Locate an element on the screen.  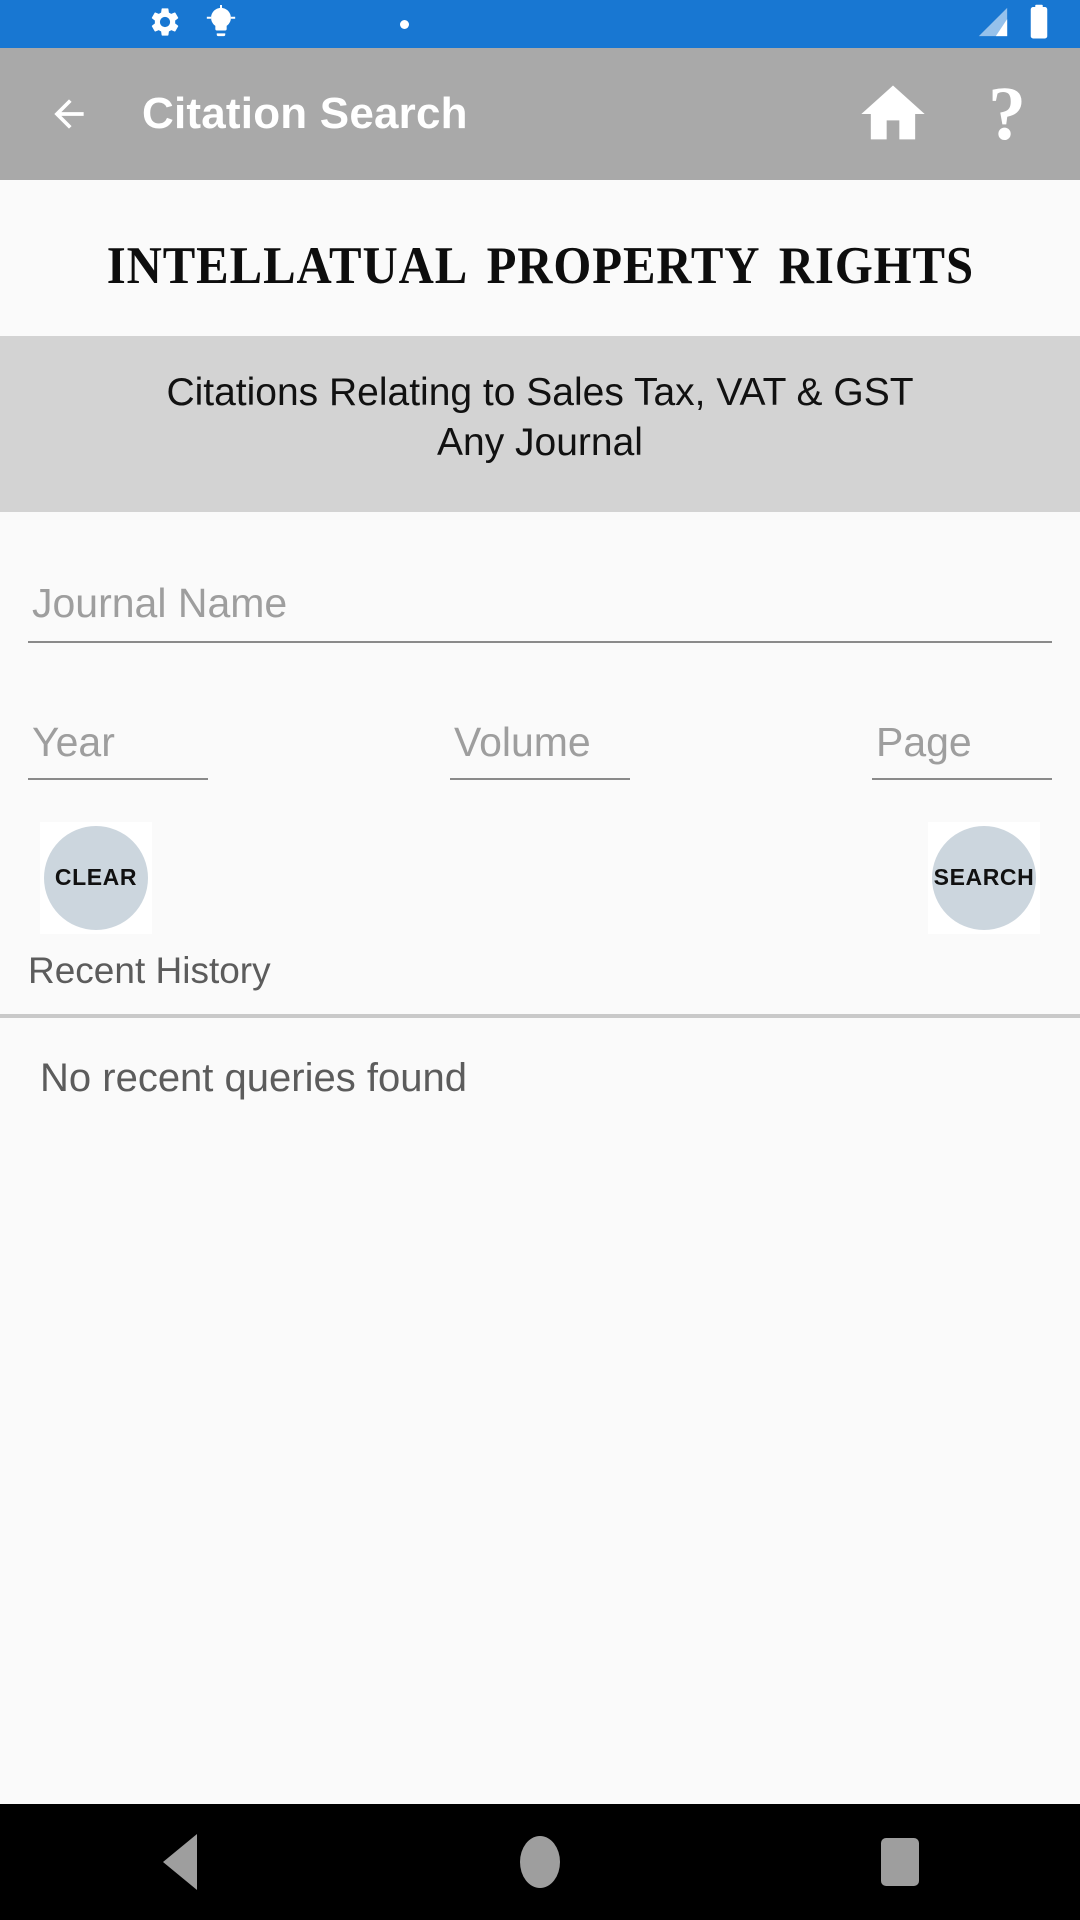
status-bar-left-icons is located at coordinates (278, 24).